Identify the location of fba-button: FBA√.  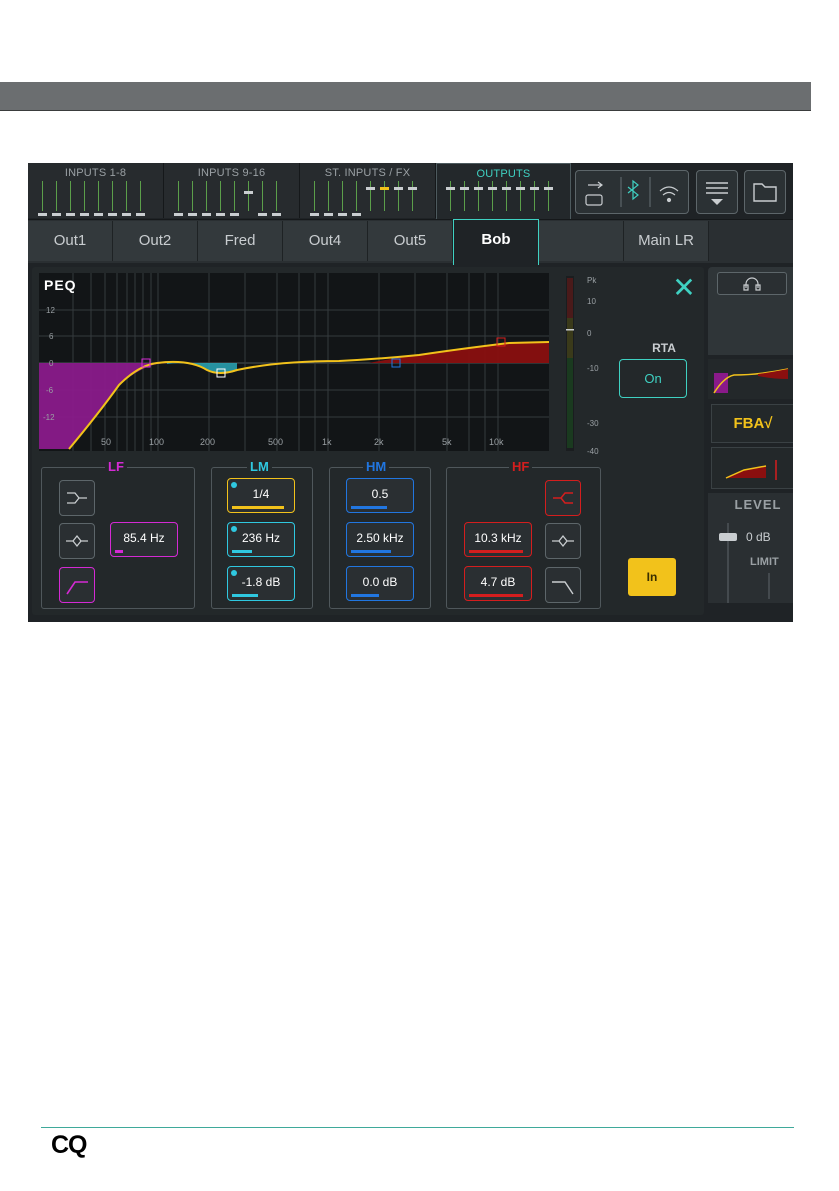
(752, 423).